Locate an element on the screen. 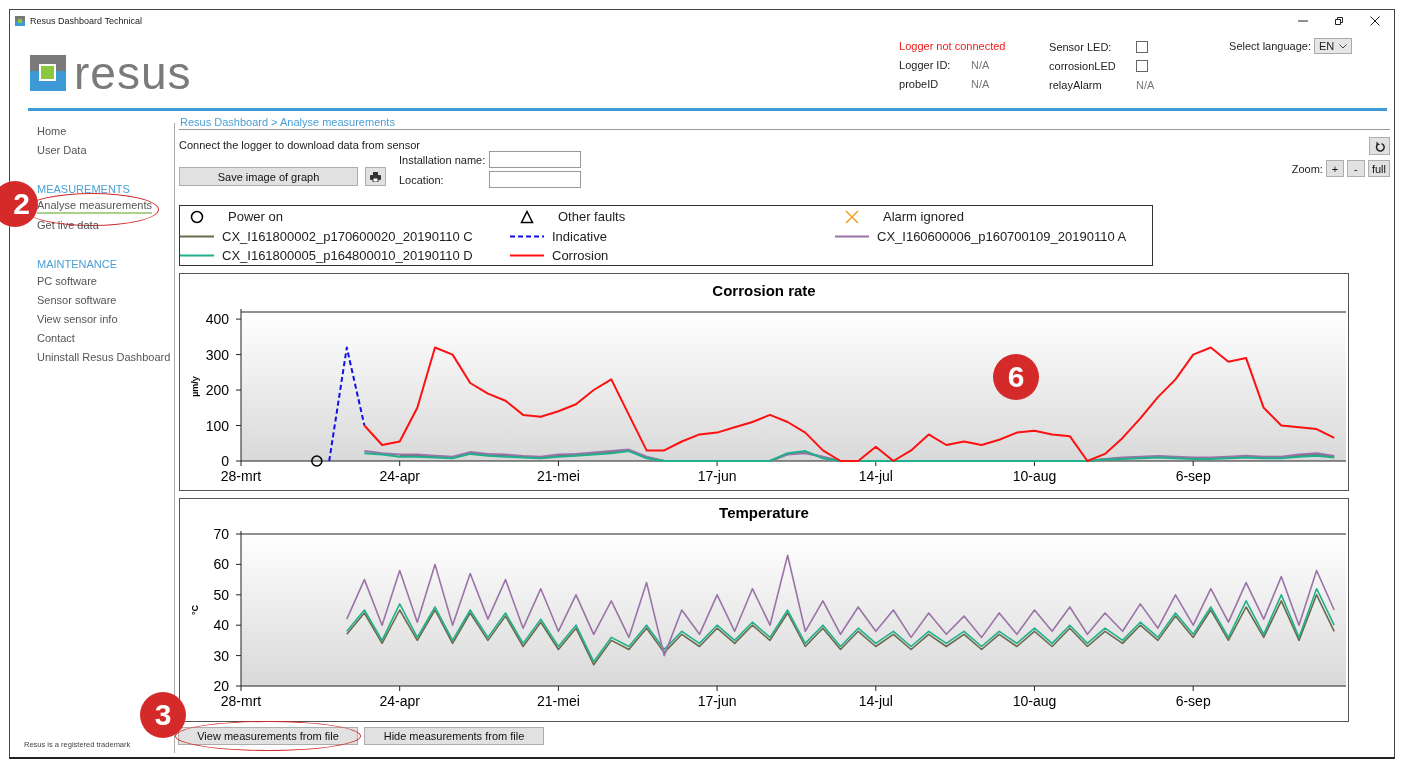 The height and width of the screenshot is (771, 1404). field-label: Installation name: is located at coordinates (443, 159).